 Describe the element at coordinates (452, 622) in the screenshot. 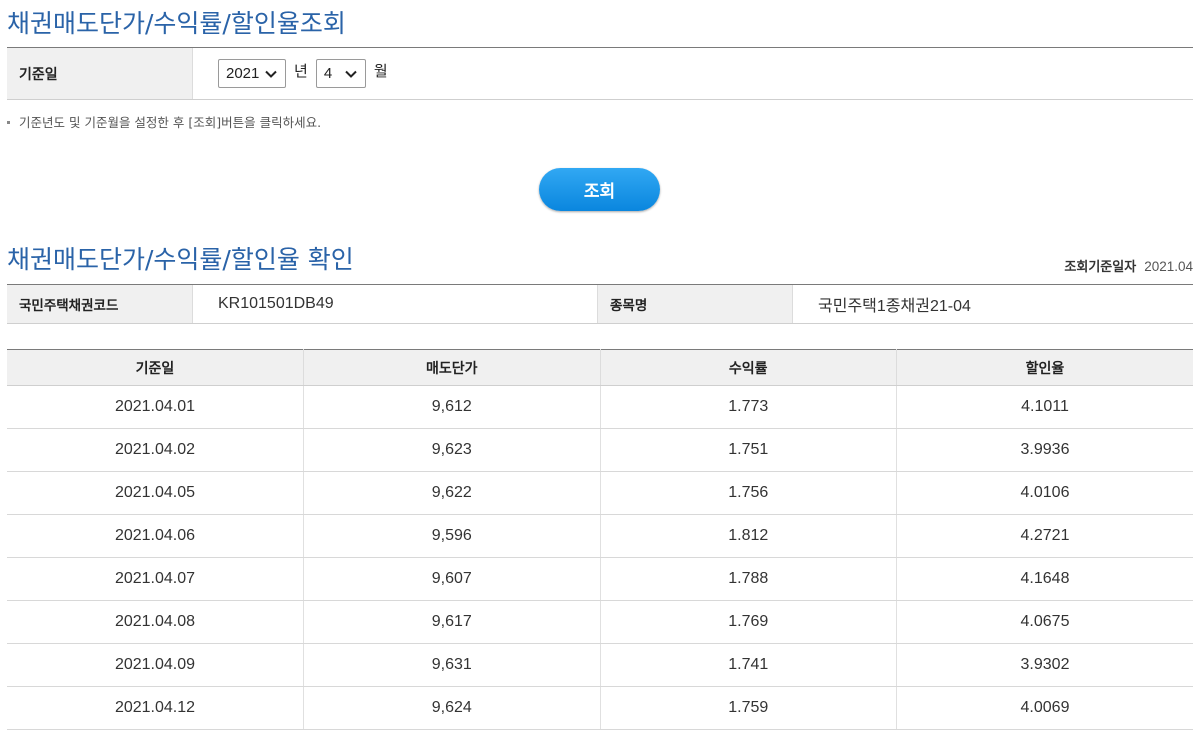

I see `cell-price: 9,617` at that location.